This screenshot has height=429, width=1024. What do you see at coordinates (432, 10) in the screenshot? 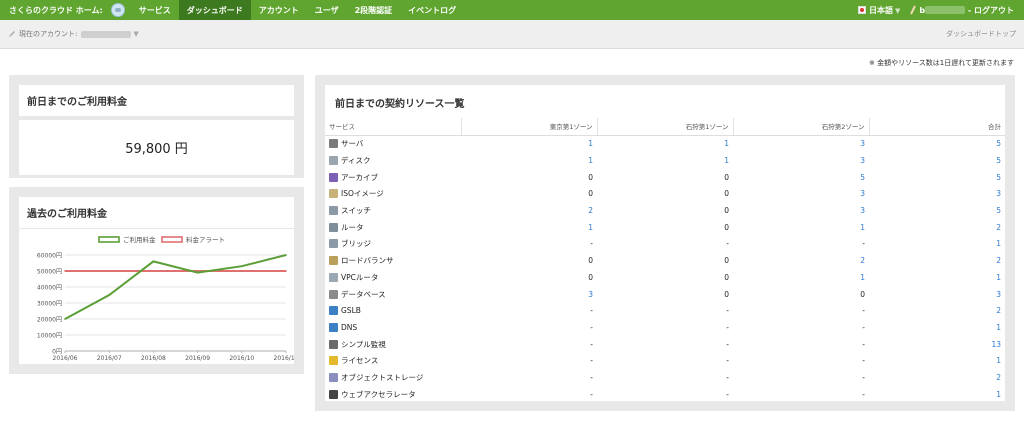
I see `nav-item-event-log: イベントログ` at bounding box center [432, 10].